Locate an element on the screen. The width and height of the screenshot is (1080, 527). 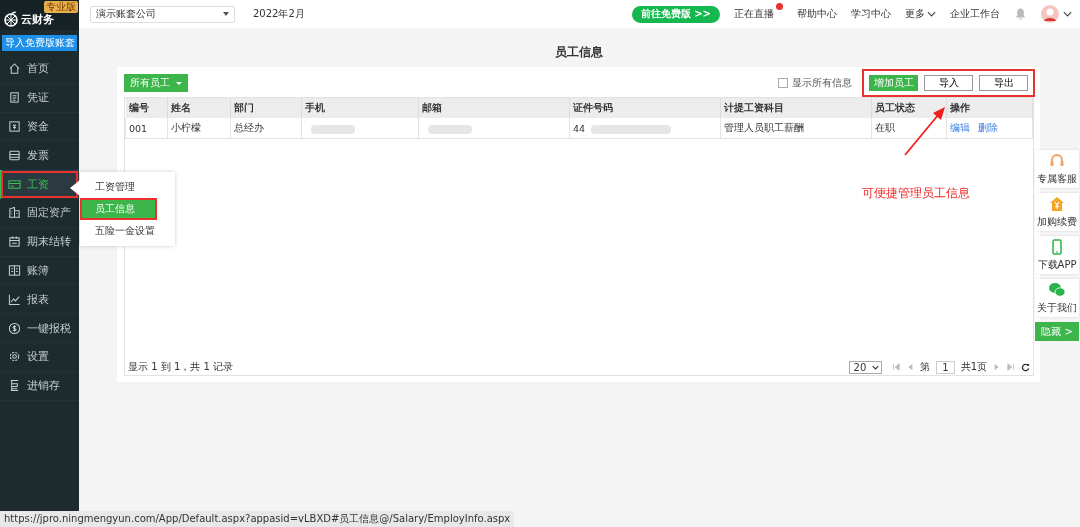
table-cell: 小柠檬 is located at coordinates (186, 127).